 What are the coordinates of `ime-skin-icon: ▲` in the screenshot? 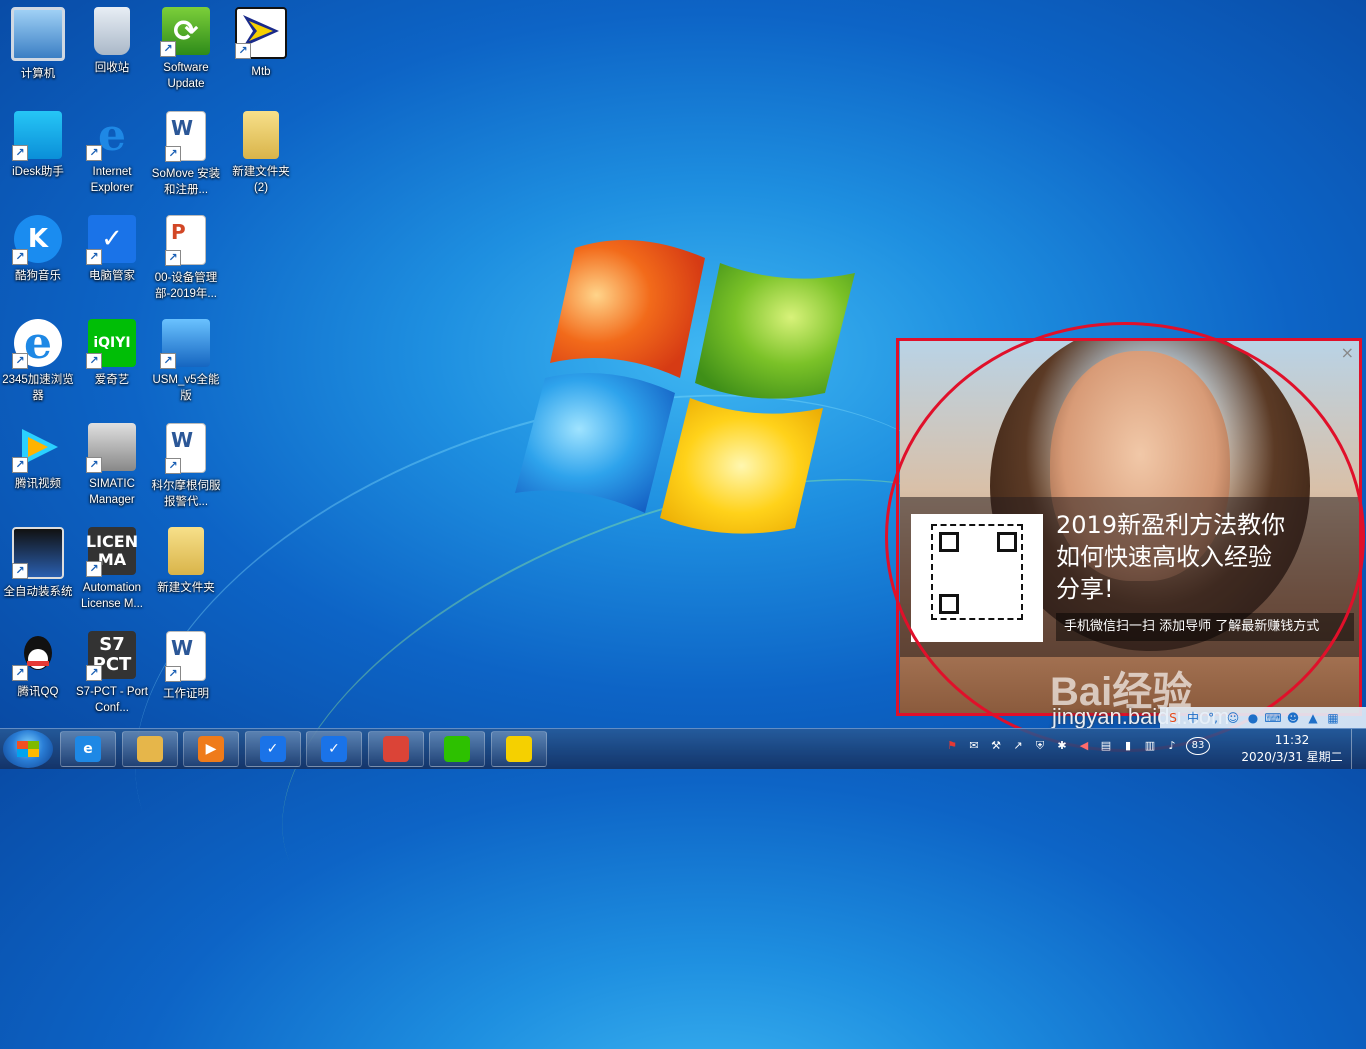 It's located at (1313, 718).